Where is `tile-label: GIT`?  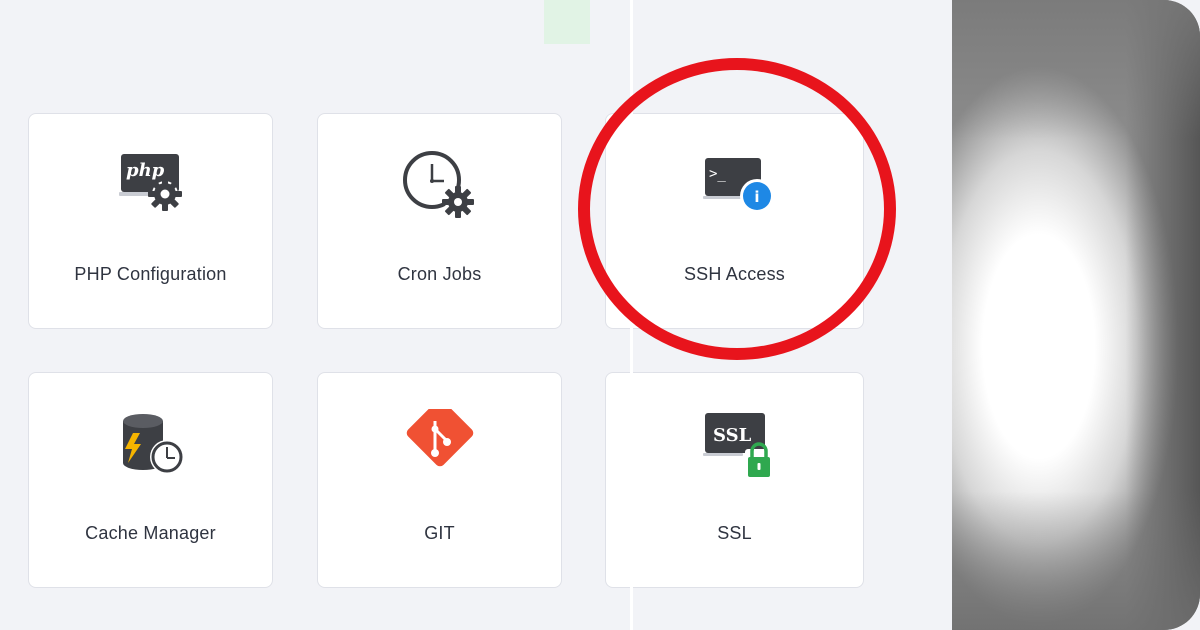
tile-label: GIT is located at coordinates (439, 533).